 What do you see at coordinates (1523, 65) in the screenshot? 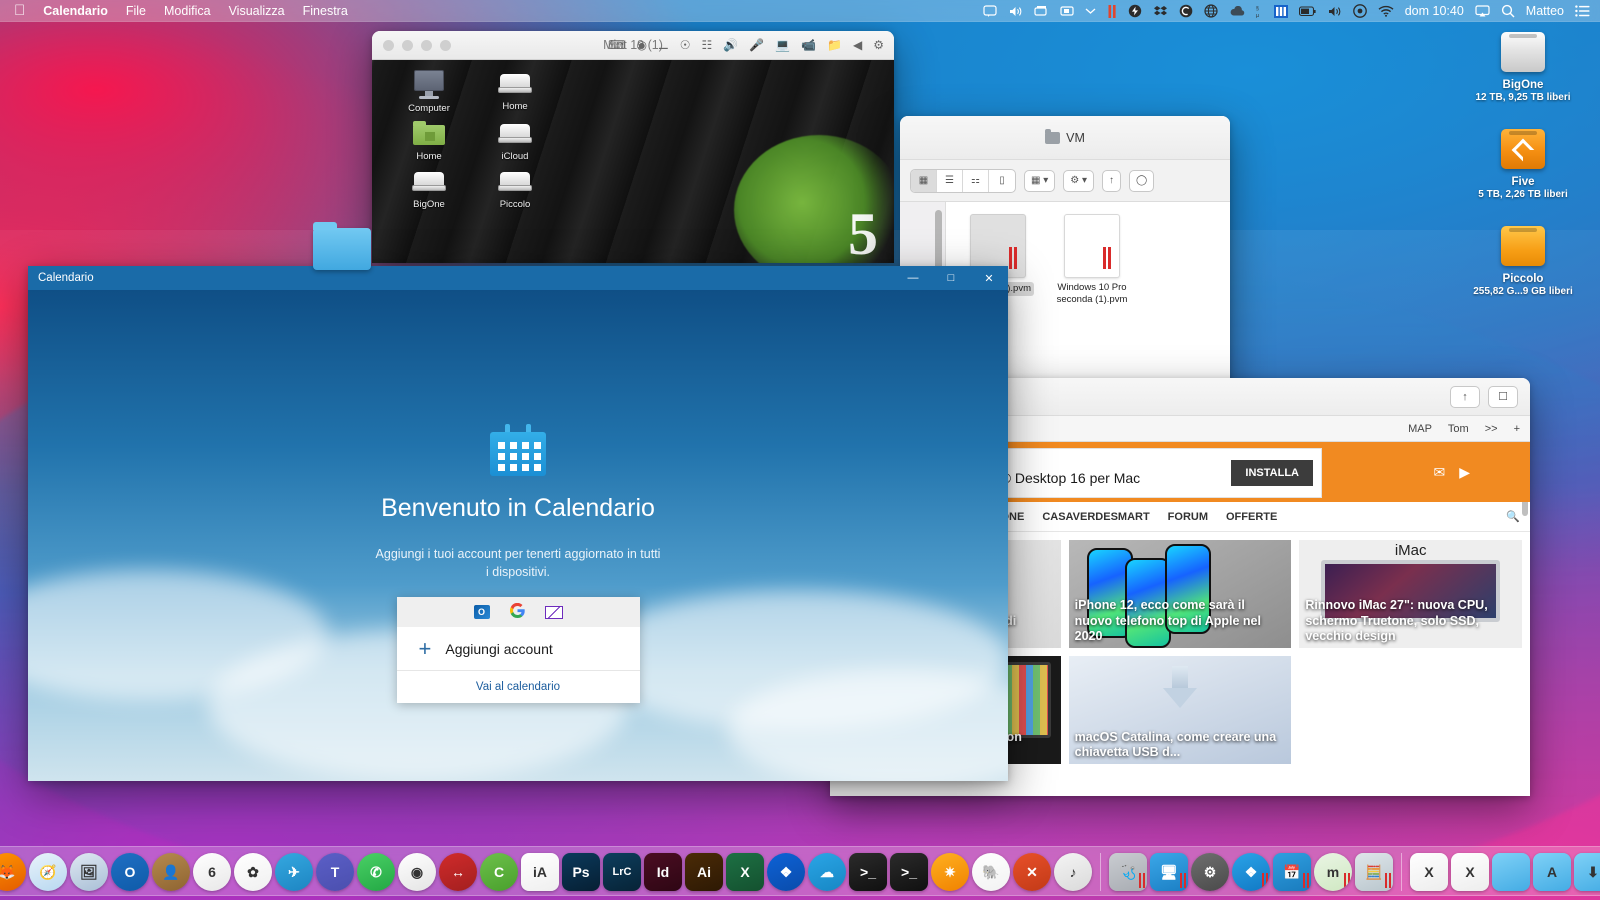
I see `desktop-icon-bigone: BigOne 12 TB, 9,25 TB liberi` at bounding box center [1523, 65].